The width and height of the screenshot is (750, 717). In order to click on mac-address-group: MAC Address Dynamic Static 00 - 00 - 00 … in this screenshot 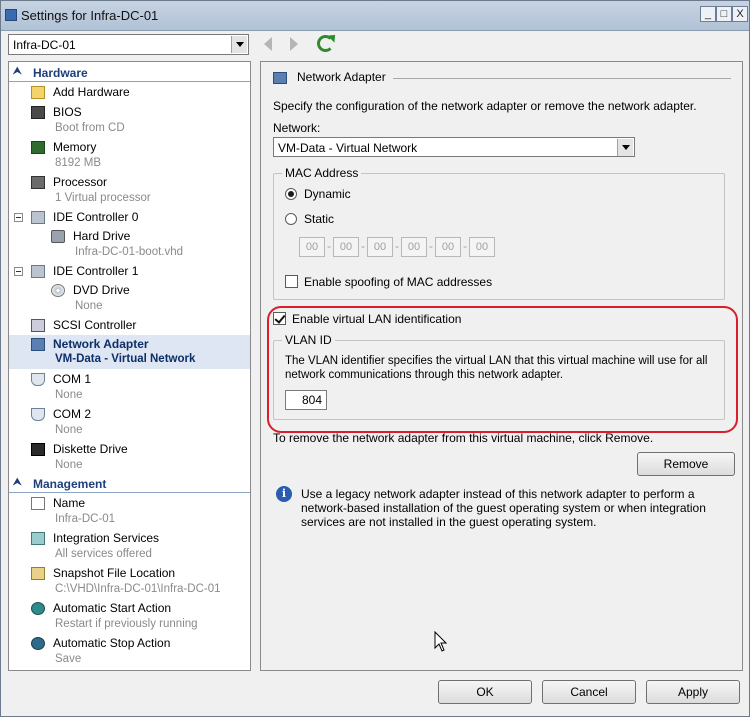, I will do `click(499, 233)`.